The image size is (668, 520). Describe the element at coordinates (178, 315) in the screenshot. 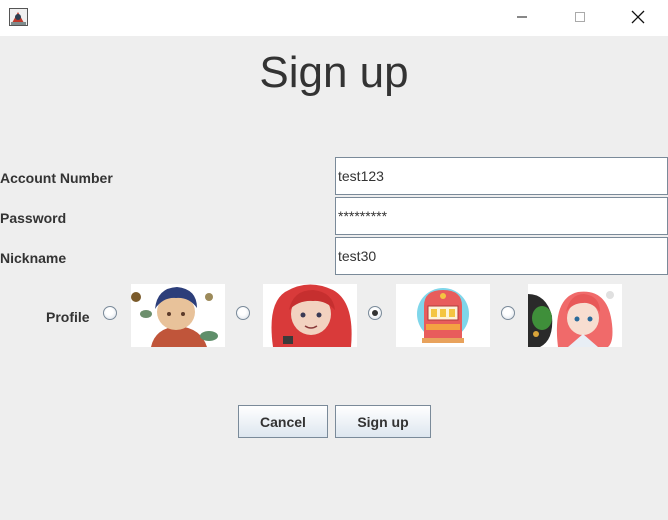

I see `boy-avatar-image` at that location.